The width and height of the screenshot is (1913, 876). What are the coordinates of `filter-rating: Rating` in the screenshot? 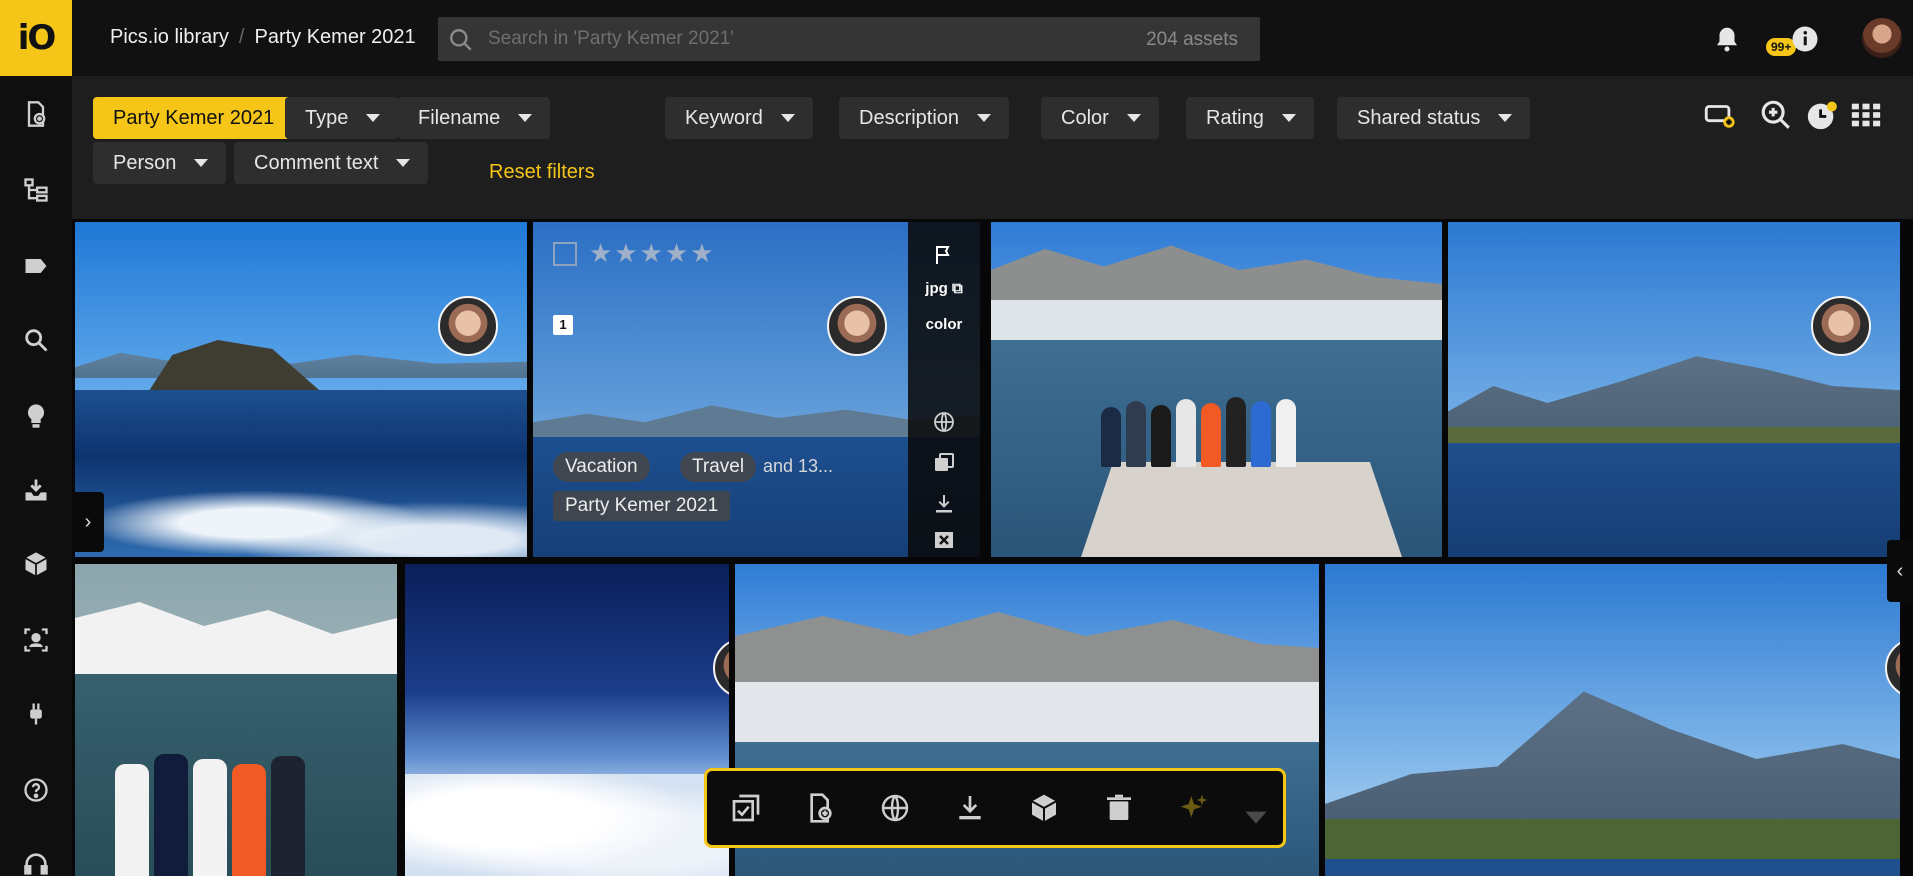 It's located at (1250, 118).